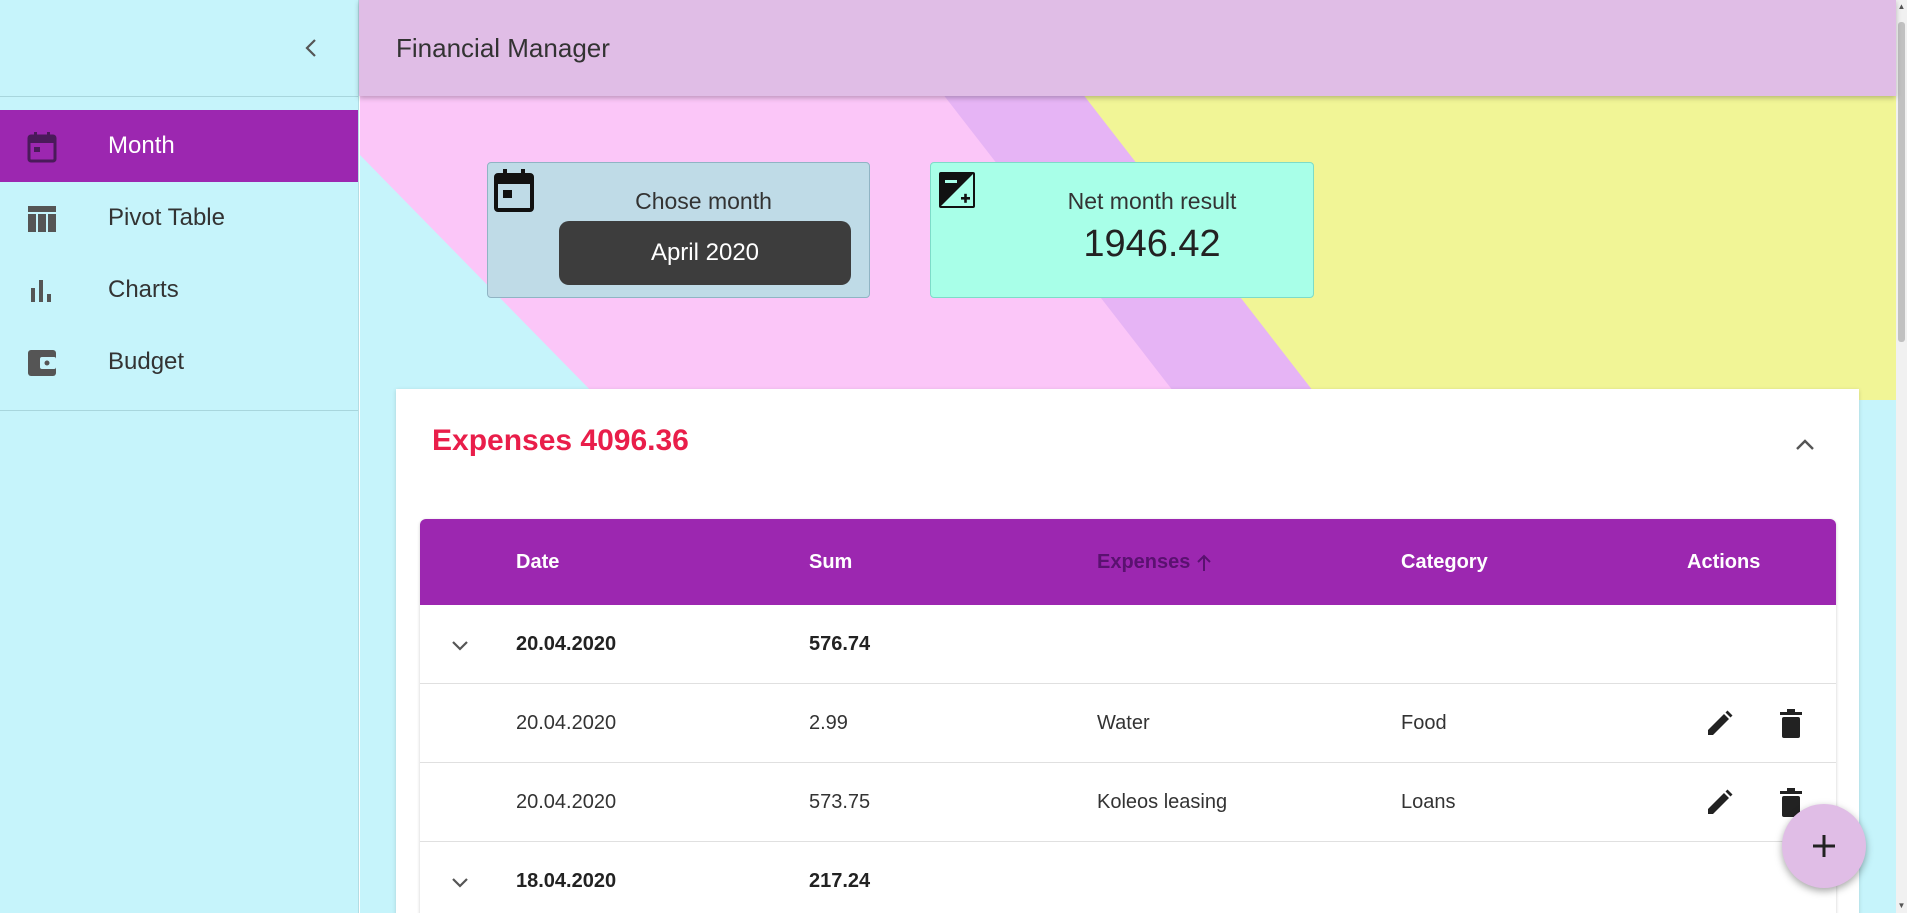  Describe the element at coordinates (1162, 802) in the screenshot. I see `cell-expense: Koleos leasing` at that location.